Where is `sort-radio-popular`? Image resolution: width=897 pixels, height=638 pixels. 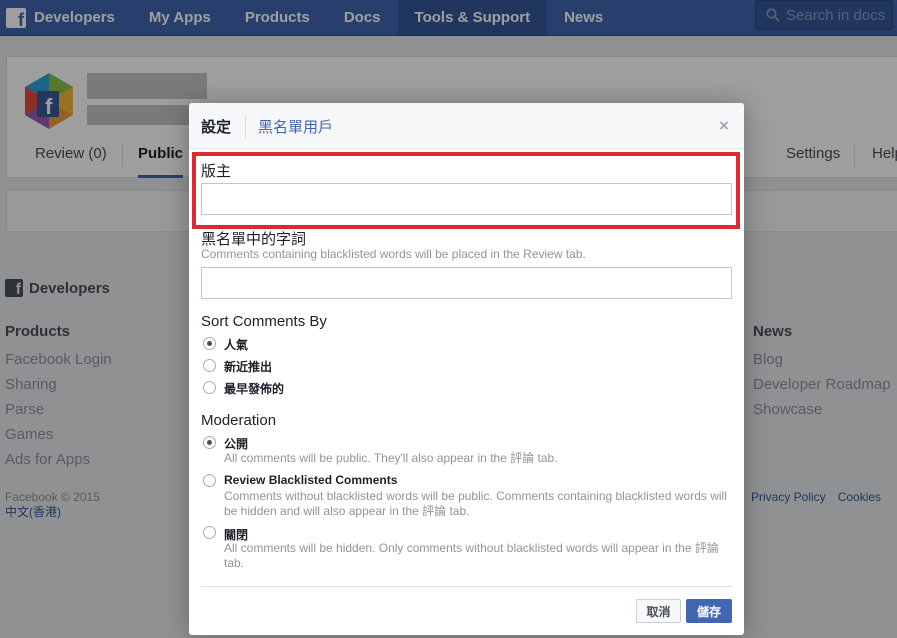 sort-radio-popular is located at coordinates (209, 343).